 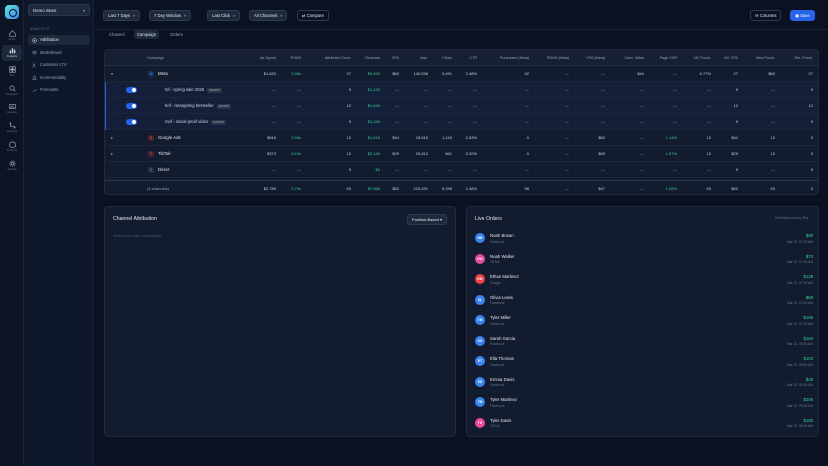 What do you see at coordinates (12, 131) in the screenshot?
I see `rail-item-label: Journeys` at bounding box center [12, 131].